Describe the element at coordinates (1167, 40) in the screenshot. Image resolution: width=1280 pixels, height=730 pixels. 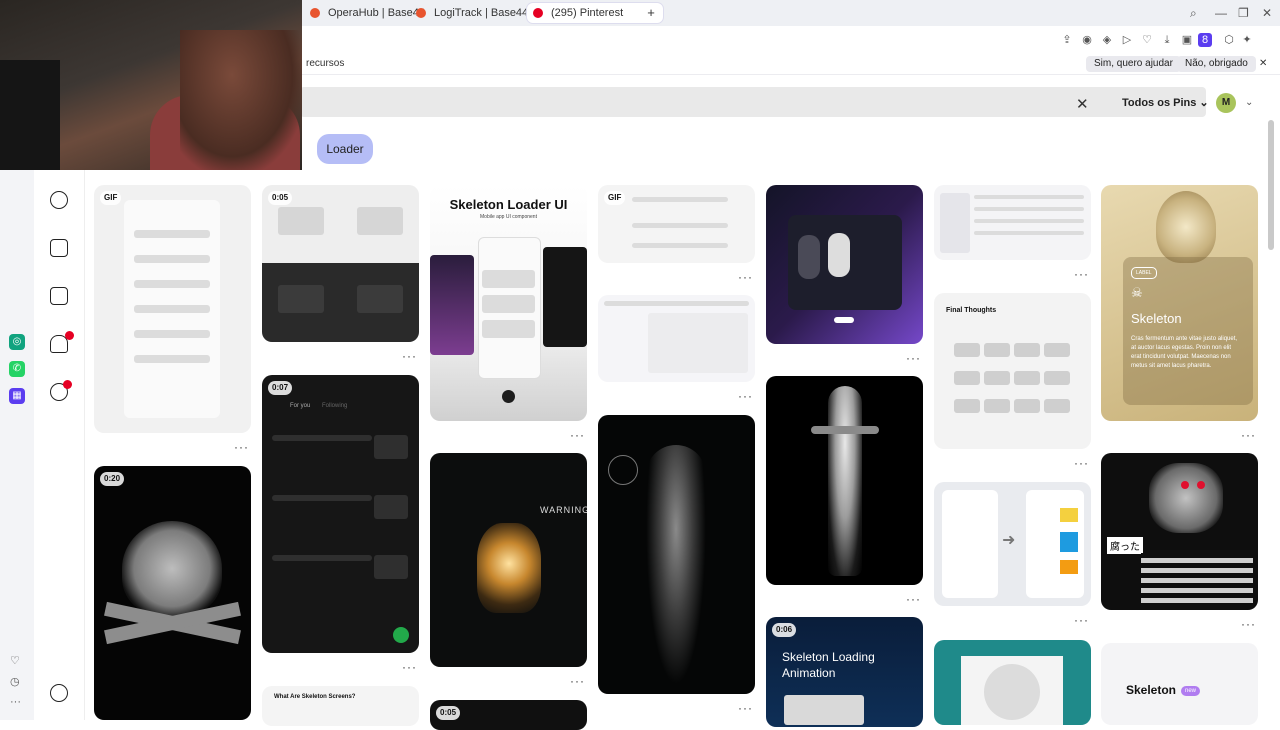
I see `download-icon: ⤓` at that location.